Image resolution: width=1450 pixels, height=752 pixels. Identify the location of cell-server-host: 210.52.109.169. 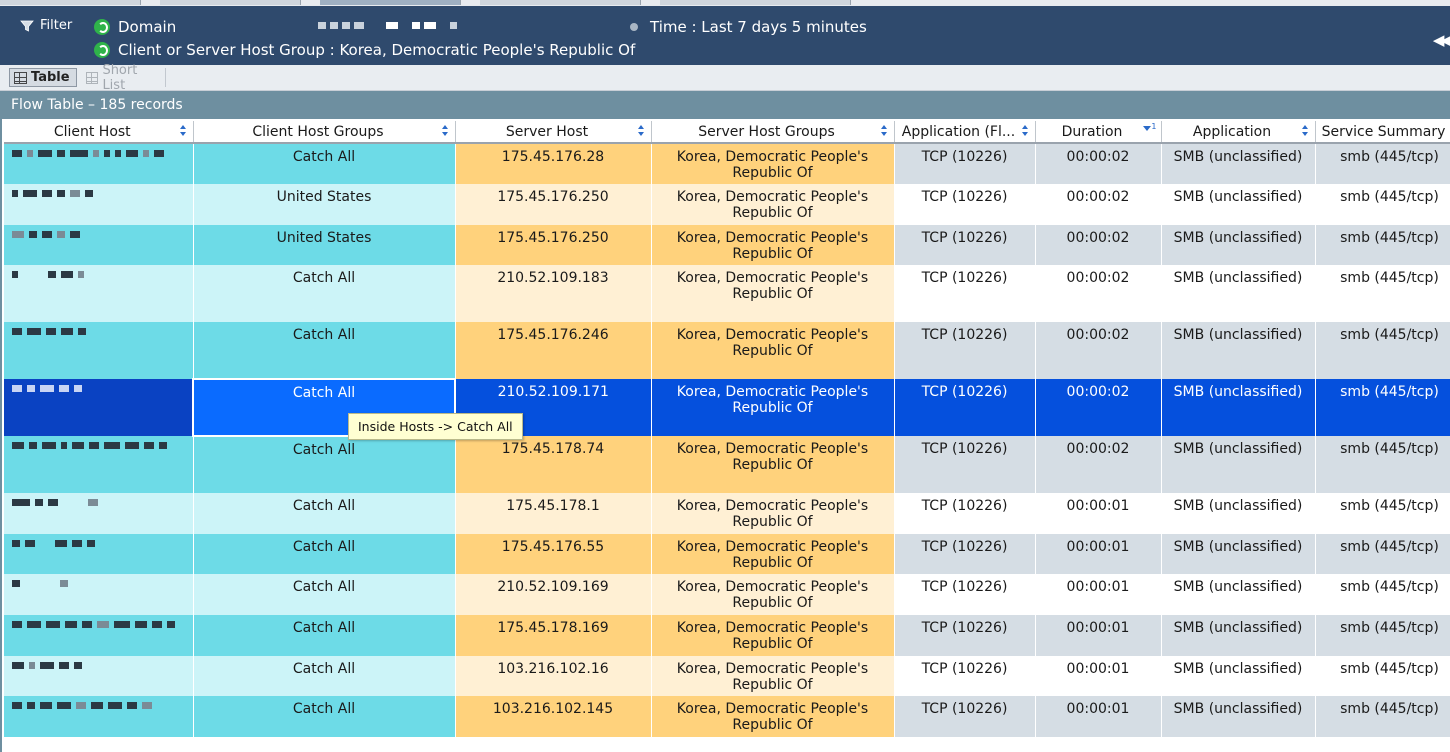
(553, 594).